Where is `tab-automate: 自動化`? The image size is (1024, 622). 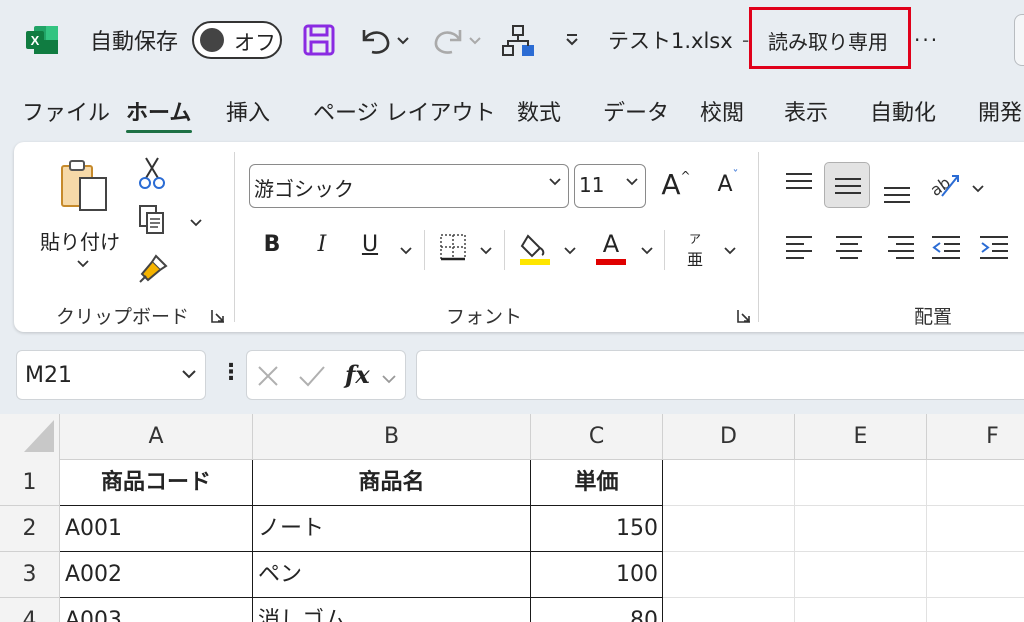
tab-automate: 自動化 is located at coordinates (903, 114).